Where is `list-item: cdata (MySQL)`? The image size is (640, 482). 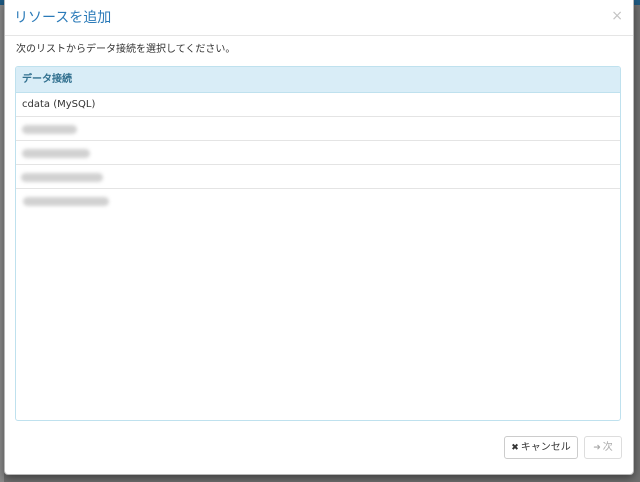
list-item: cdata (MySQL) is located at coordinates (318, 105).